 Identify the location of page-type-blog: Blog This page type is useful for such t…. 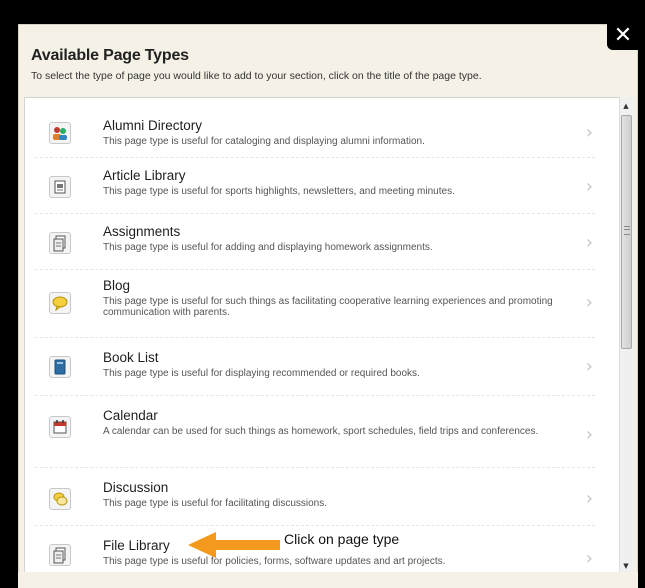
(315, 304).